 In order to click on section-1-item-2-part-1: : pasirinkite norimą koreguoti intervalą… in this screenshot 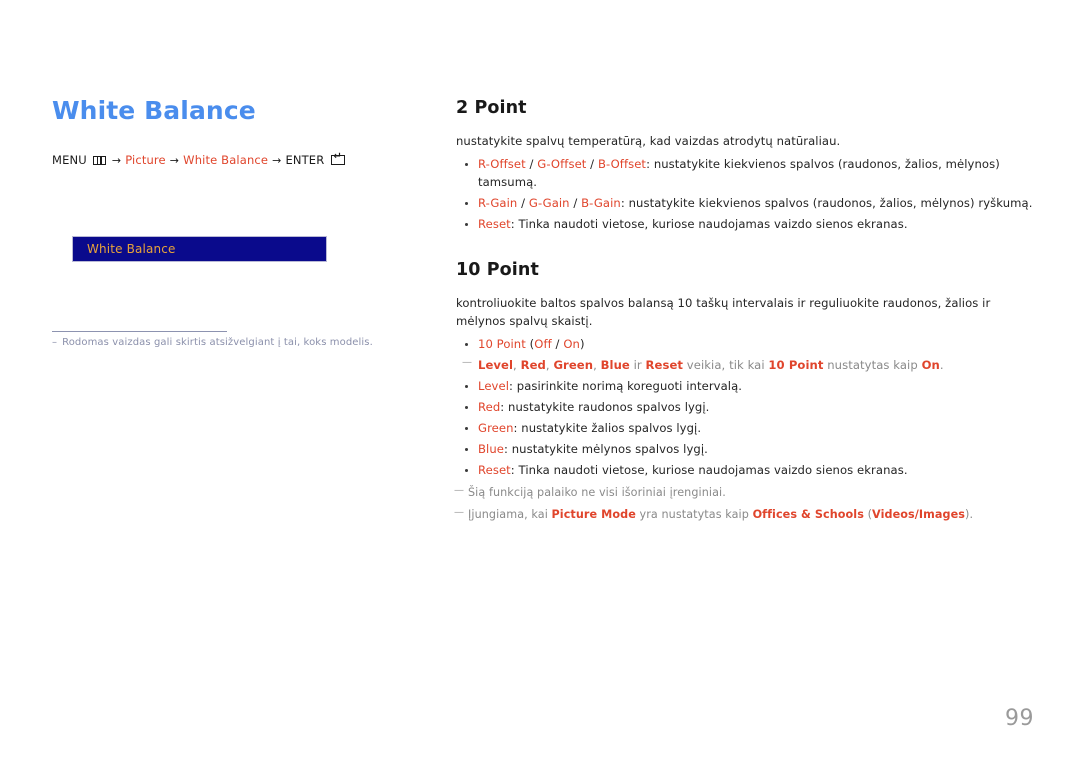, I will do `click(626, 385)`.